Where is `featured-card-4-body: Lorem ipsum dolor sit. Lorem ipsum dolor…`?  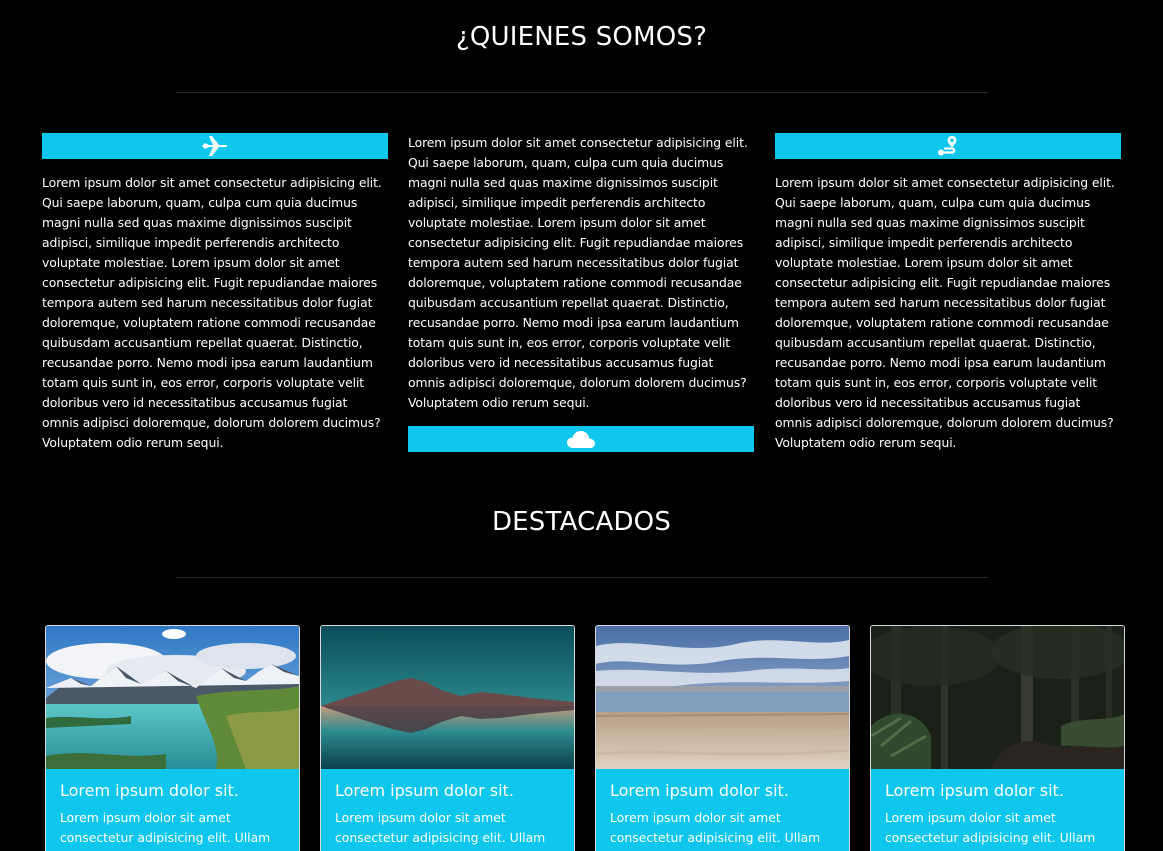 featured-card-4-body: Lorem ipsum dolor sit. Lorem ipsum dolor… is located at coordinates (997, 808).